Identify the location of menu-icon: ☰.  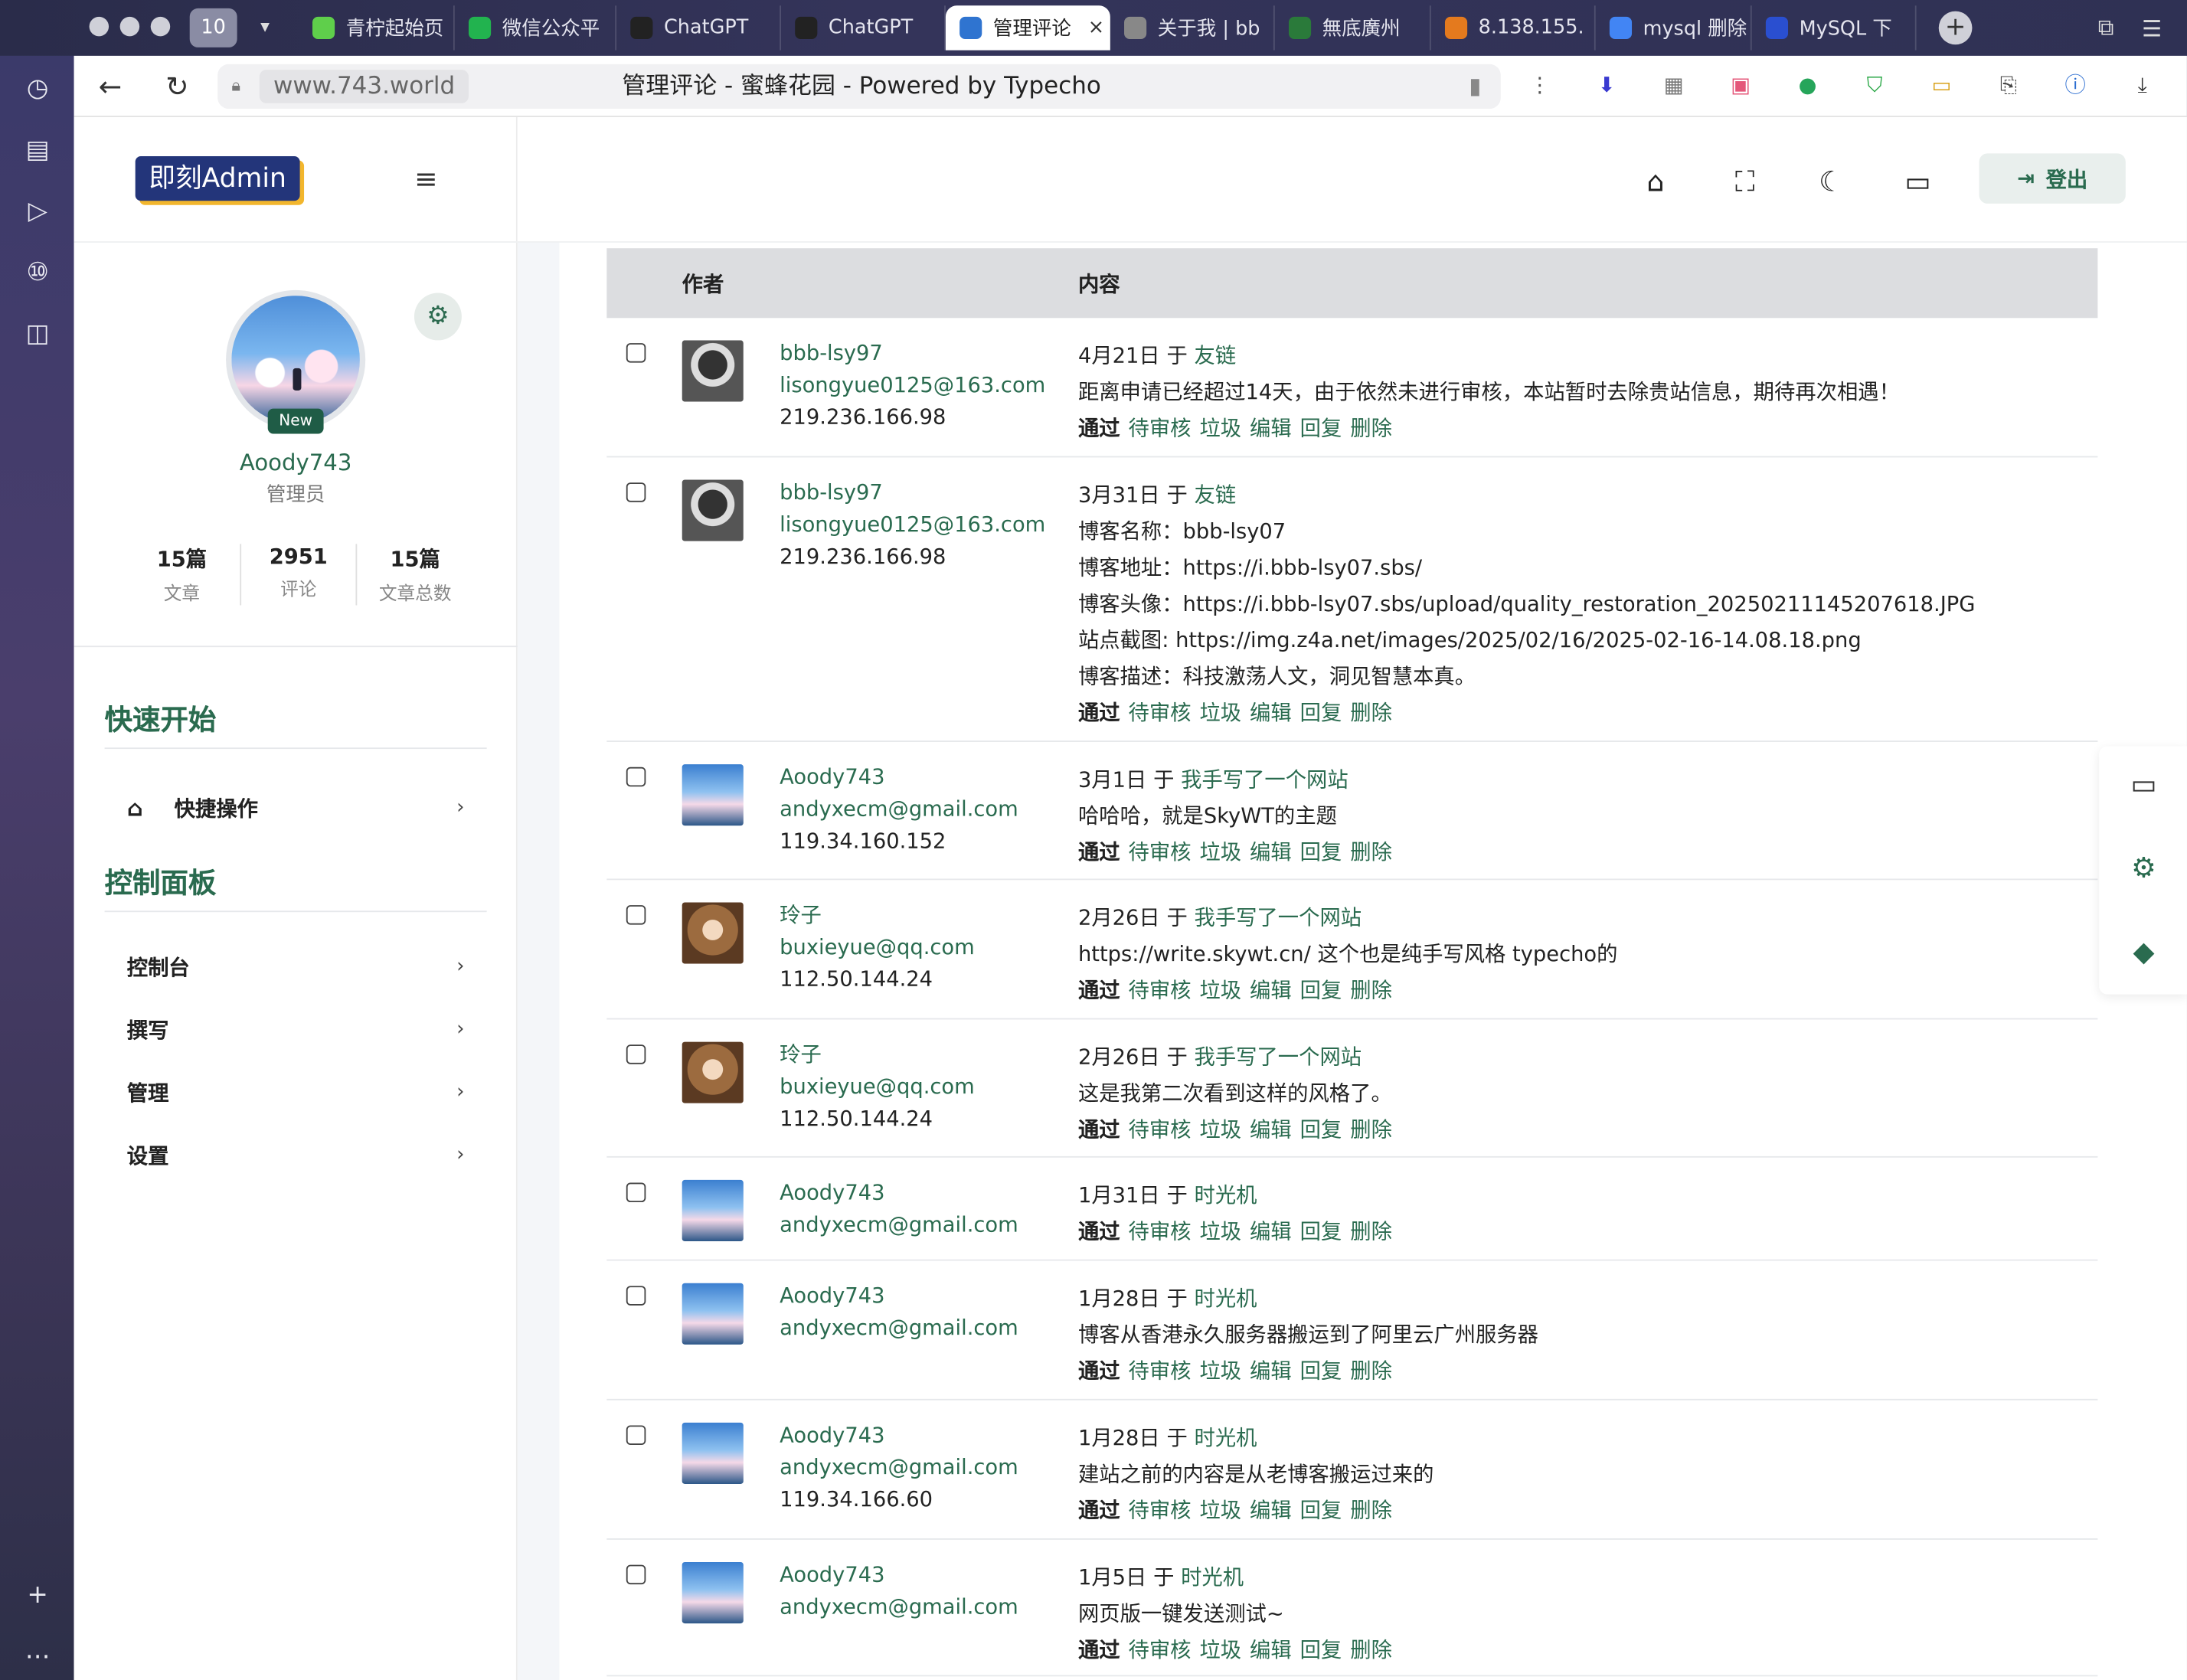
(2152, 28).